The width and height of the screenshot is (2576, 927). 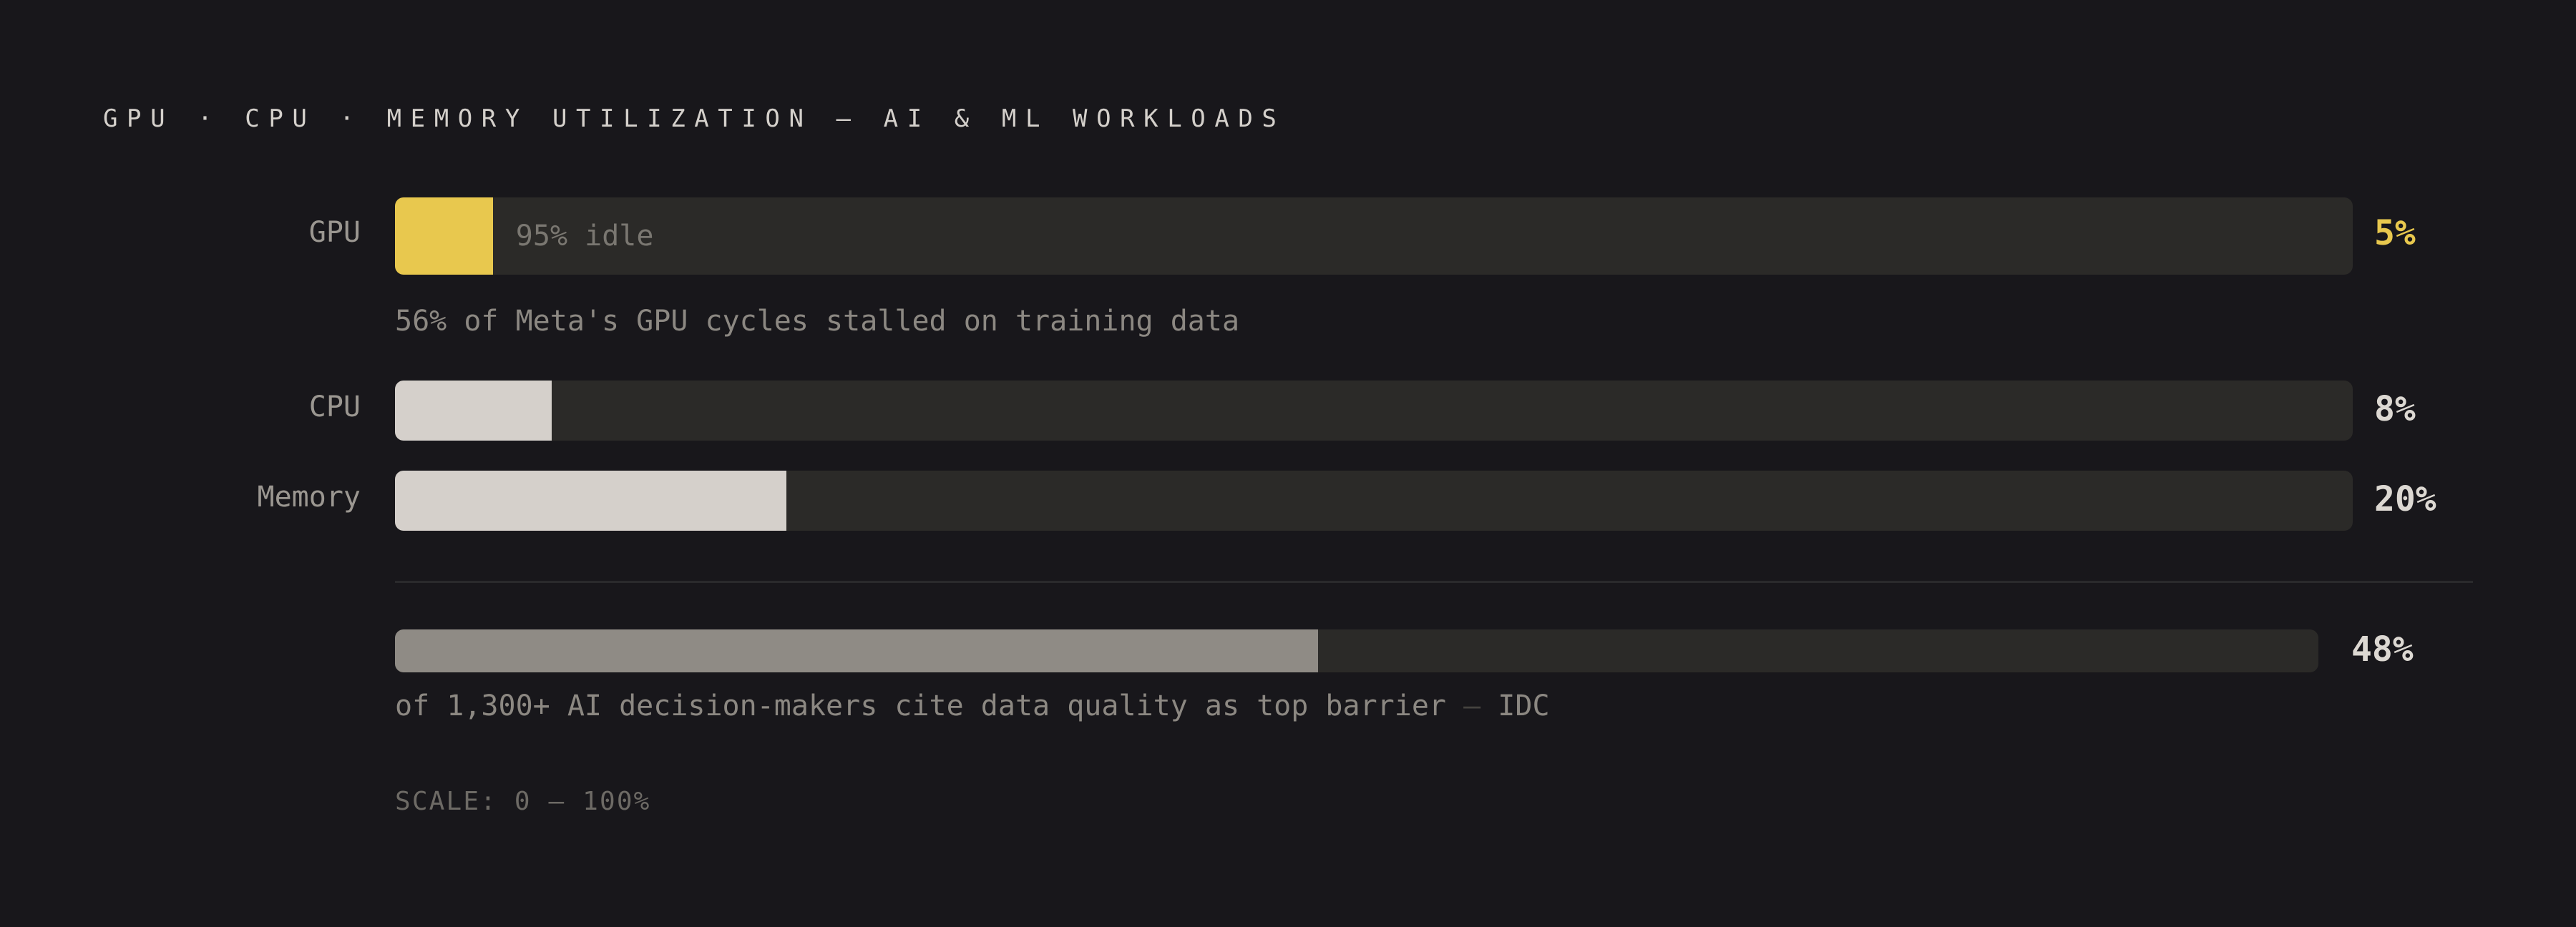 What do you see at coordinates (584, 236) in the screenshot?
I see `gpu-idle-label: 95% idle` at bounding box center [584, 236].